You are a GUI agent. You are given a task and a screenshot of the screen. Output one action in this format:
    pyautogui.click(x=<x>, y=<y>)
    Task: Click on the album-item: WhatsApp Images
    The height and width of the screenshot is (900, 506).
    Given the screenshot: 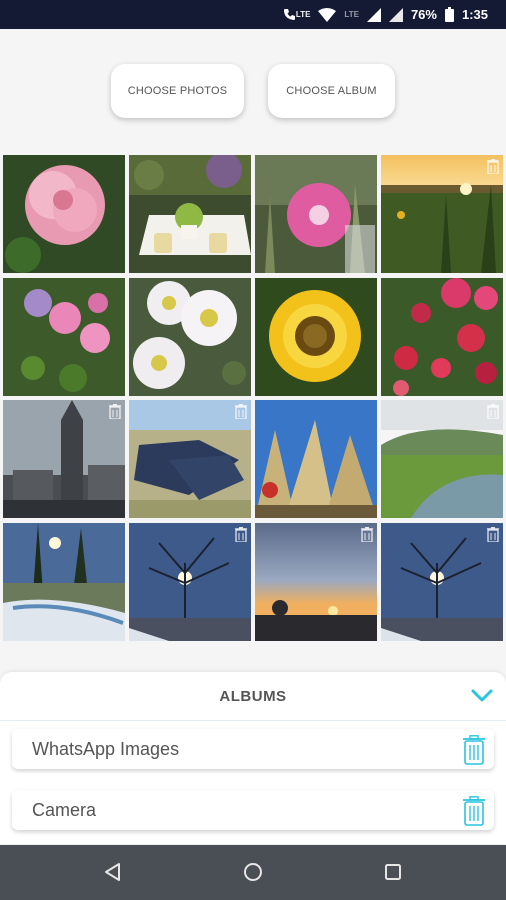 What is the action you would take?
    pyautogui.click(x=253, y=749)
    